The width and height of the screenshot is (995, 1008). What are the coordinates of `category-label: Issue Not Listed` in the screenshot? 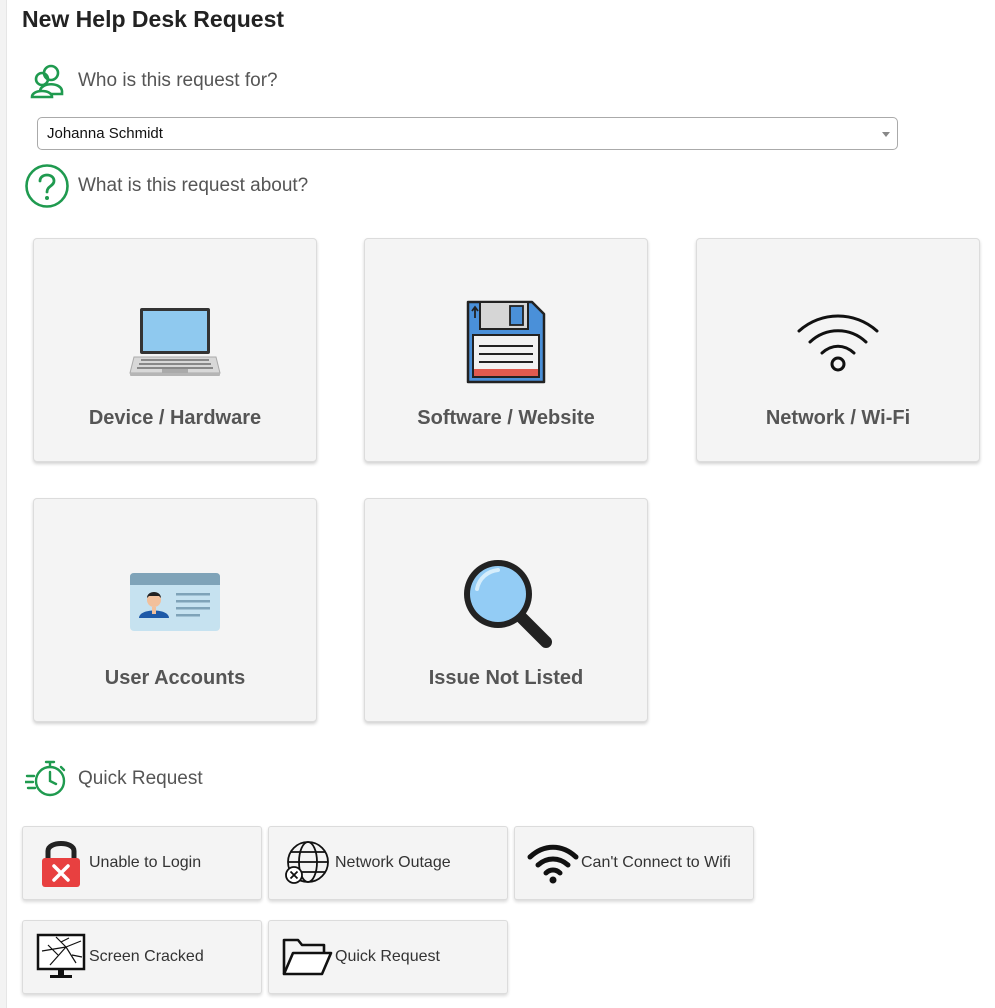 It's located at (506, 678).